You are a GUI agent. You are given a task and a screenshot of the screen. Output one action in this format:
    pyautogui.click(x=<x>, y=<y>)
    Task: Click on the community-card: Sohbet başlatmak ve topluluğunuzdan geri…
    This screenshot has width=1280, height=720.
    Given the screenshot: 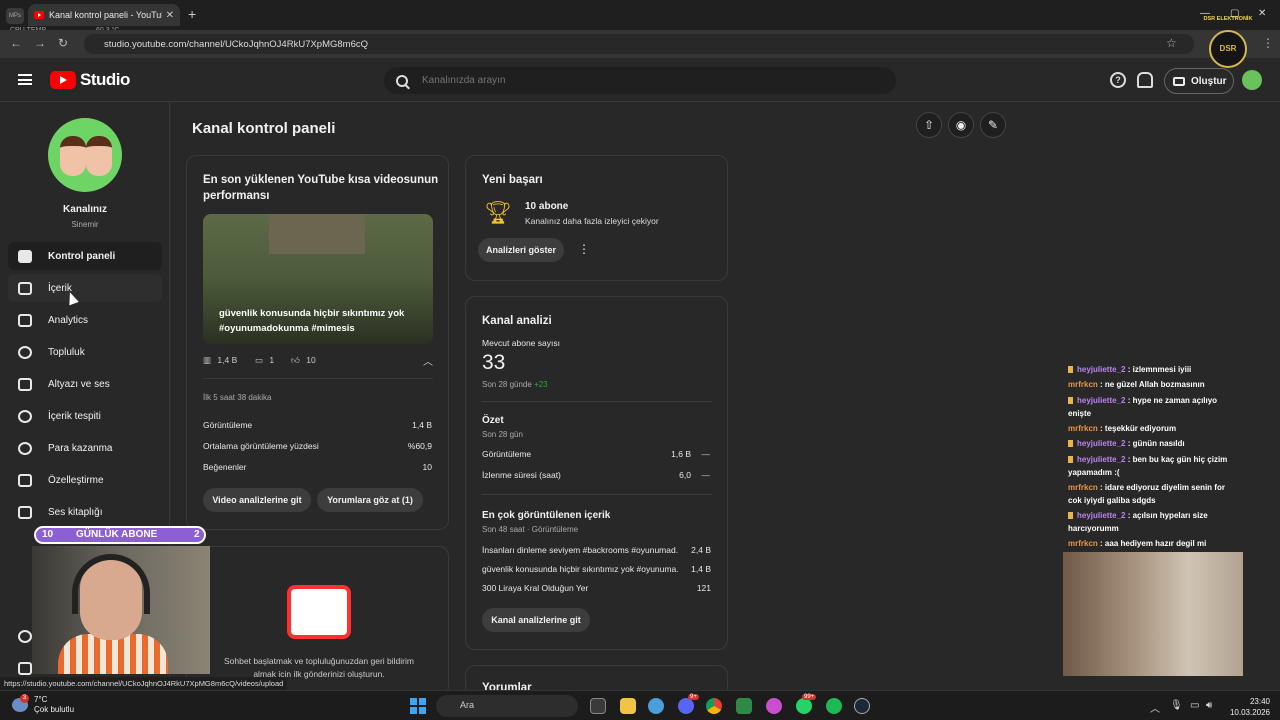 What is the action you would take?
    pyautogui.click(x=317, y=621)
    